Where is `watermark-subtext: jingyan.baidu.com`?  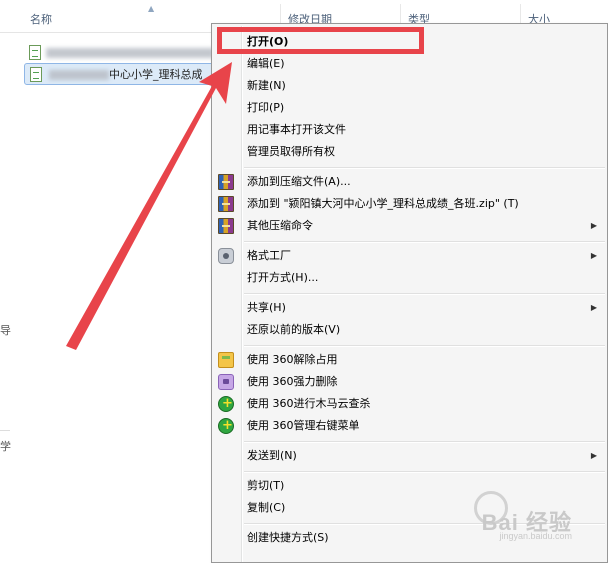
watermark-subtext: jingyan.baidu.com is located at coordinates (535, 536).